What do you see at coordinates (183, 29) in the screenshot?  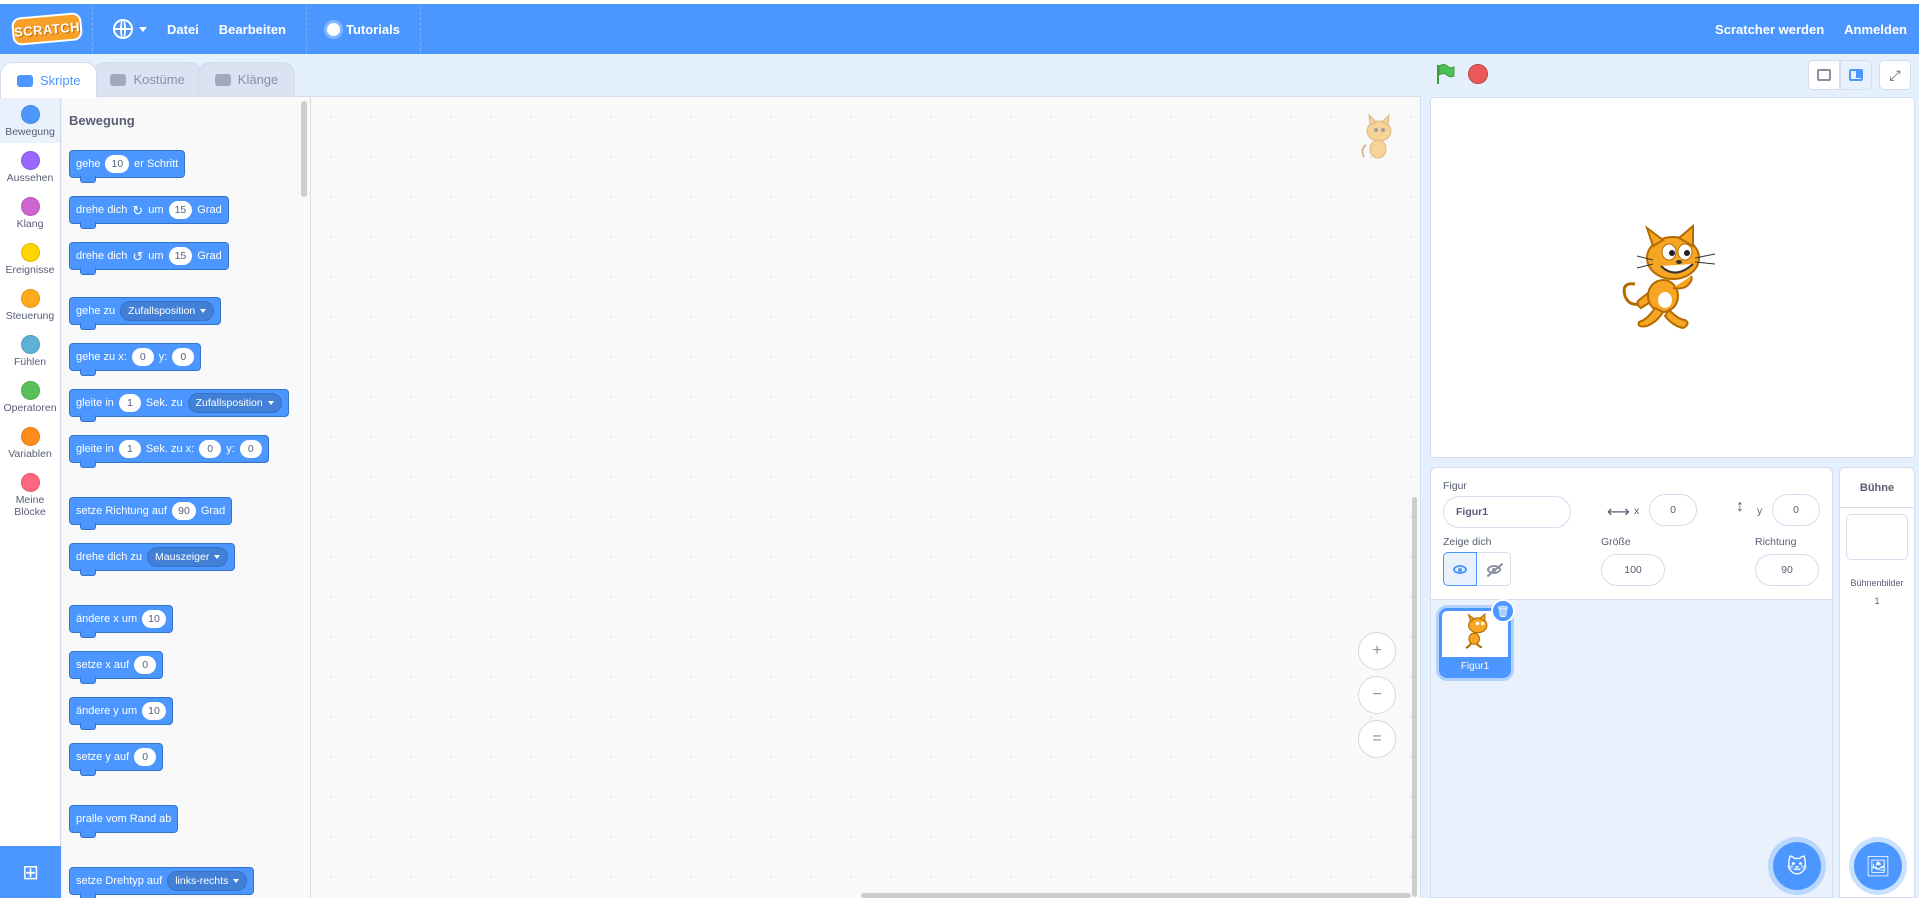 I see `file-menu: Datei` at bounding box center [183, 29].